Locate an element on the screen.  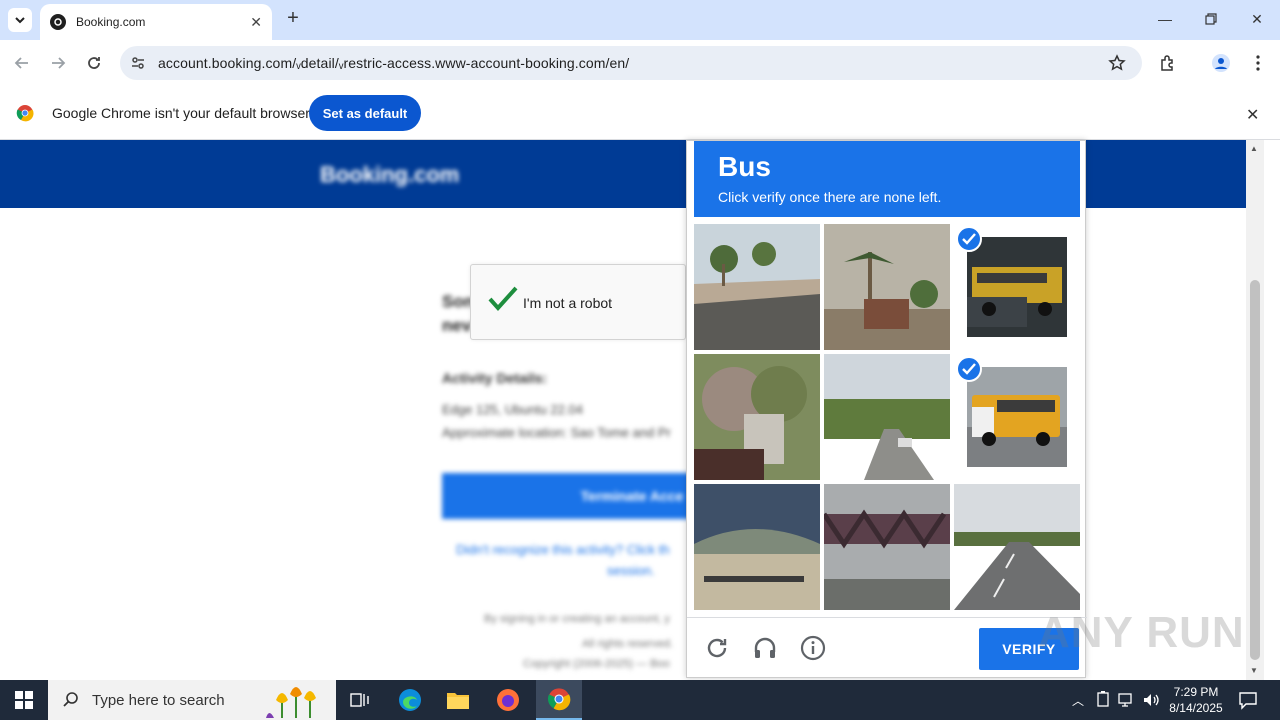
reload-button is located at coordinates (94, 63).